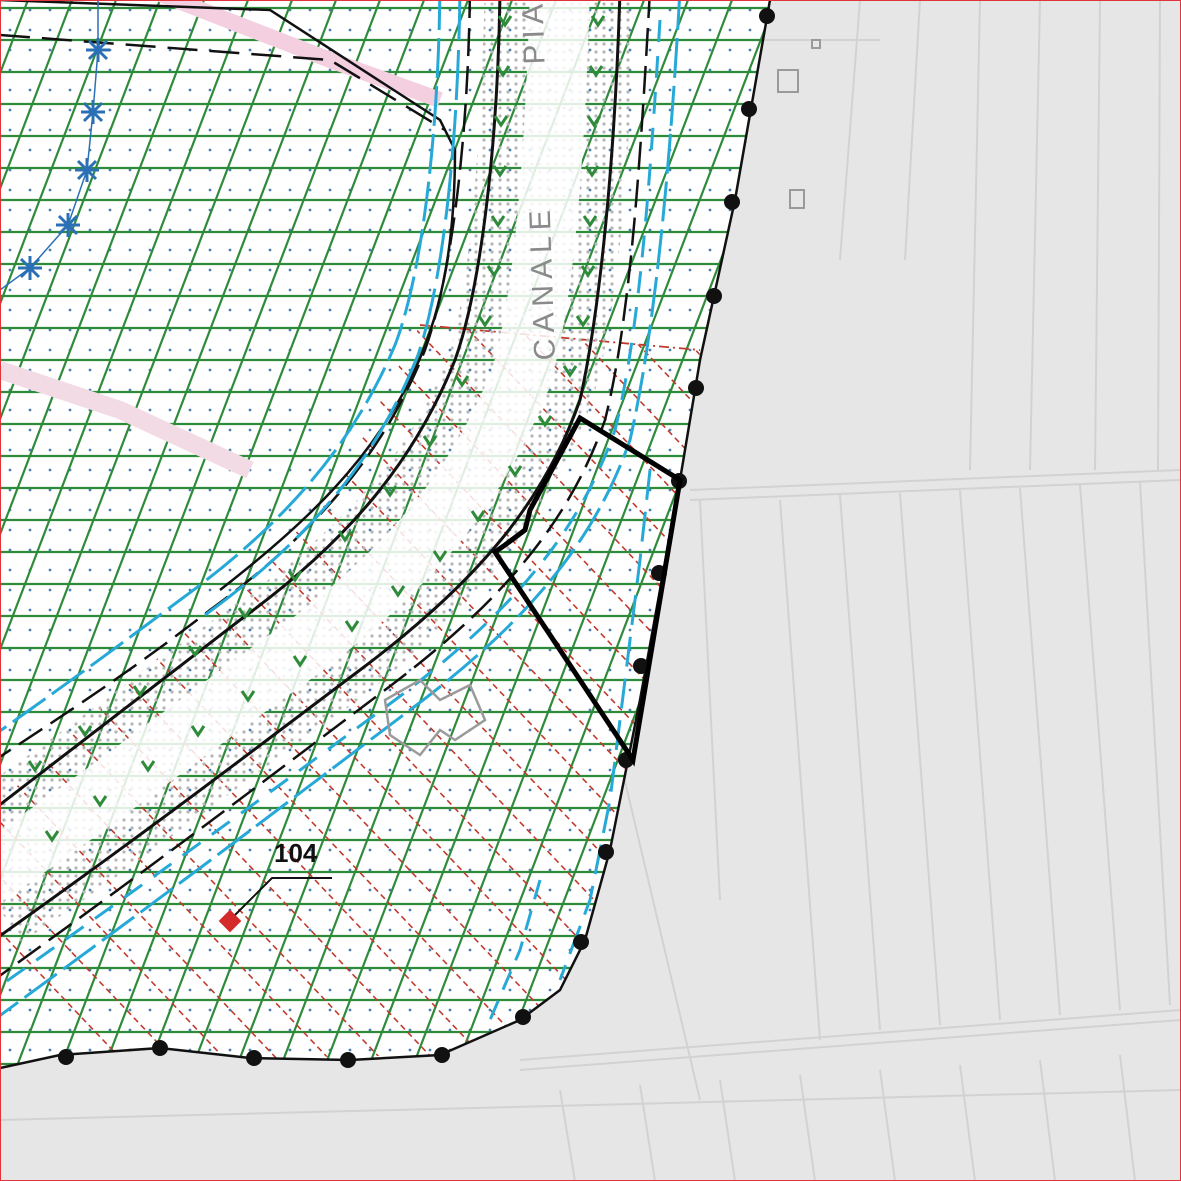  I want to click on canal-label-part1: CANALE, so click(543, 282).